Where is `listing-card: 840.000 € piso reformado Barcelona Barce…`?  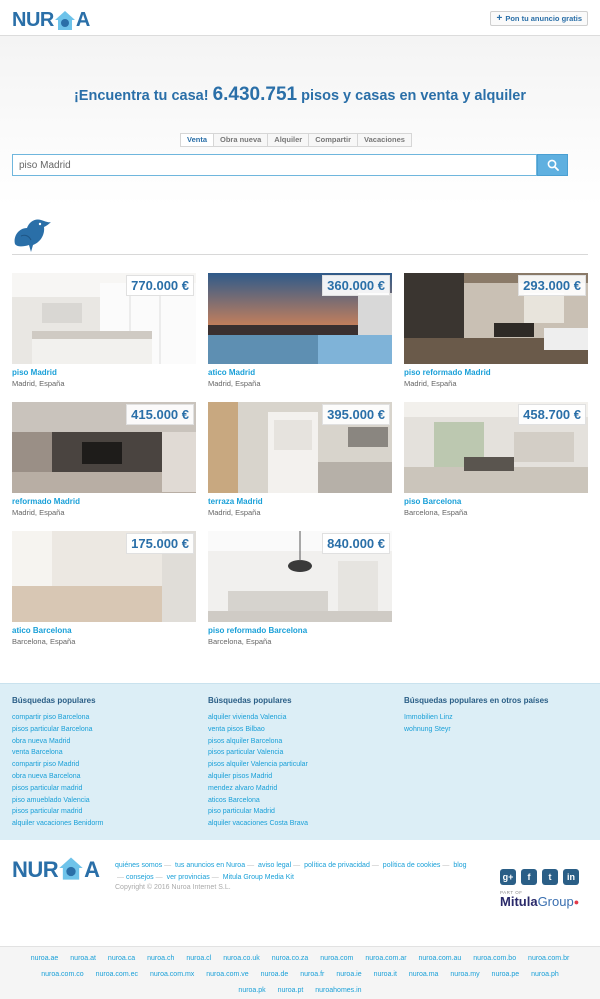 listing-card: 840.000 € piso reformado Barcelona Barce… is located at coordinates (300, 588).